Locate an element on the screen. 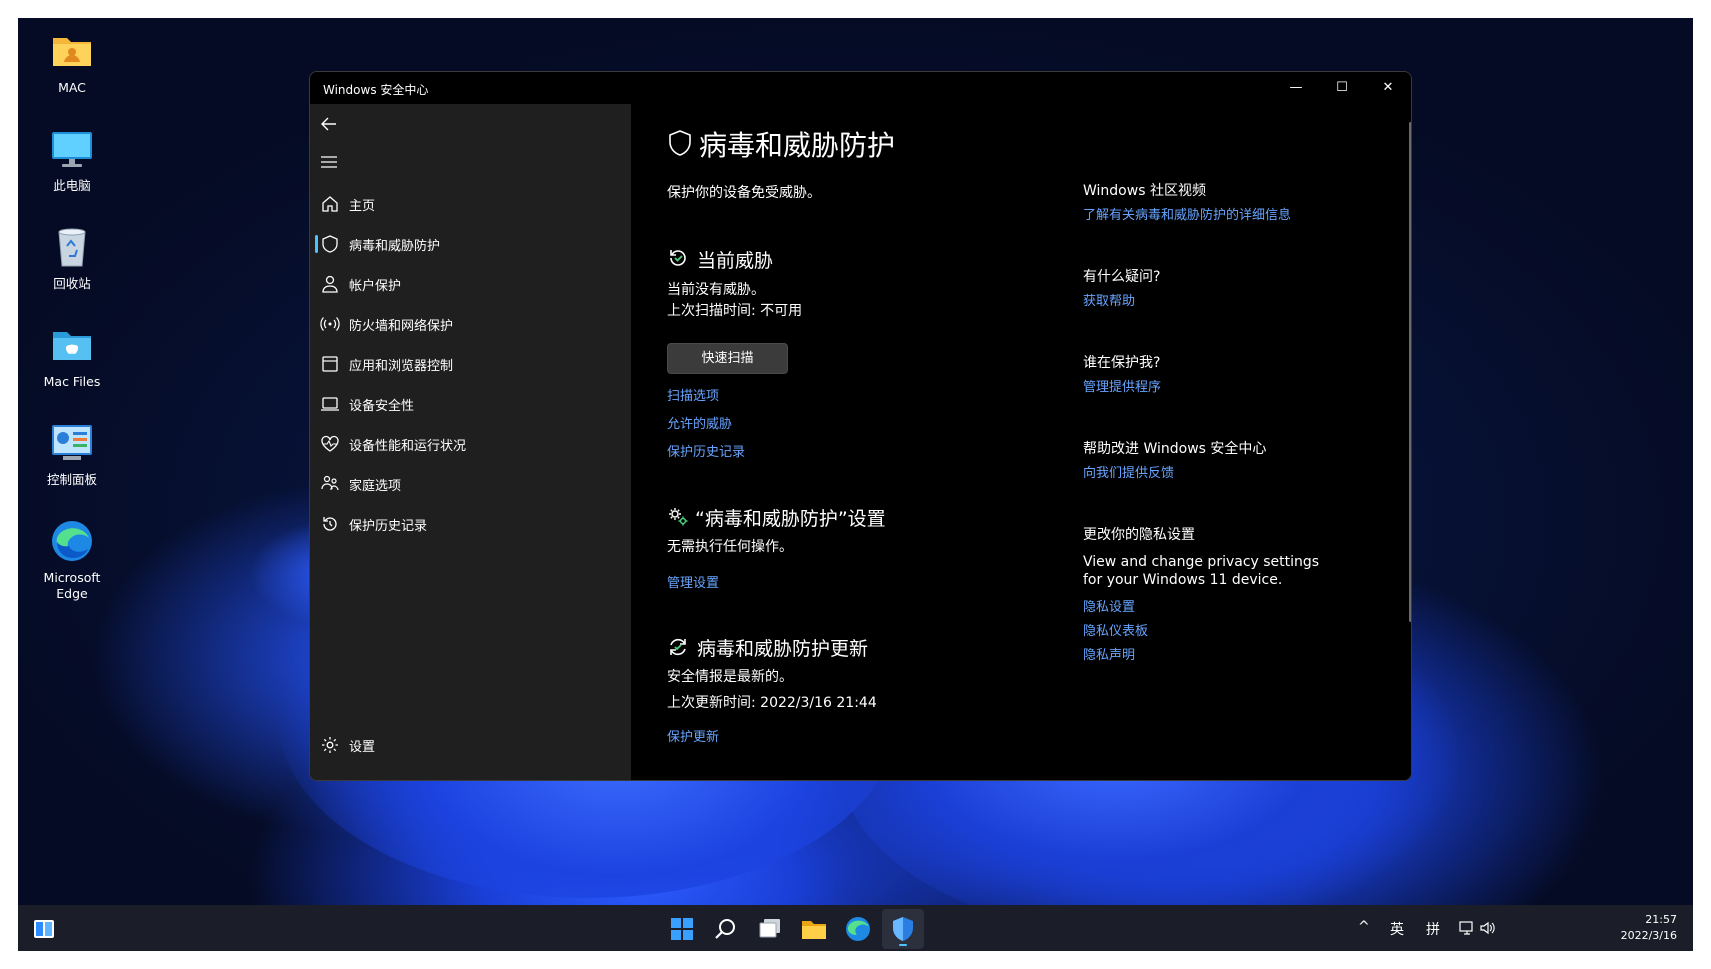 The height and width of the screenshot is (969, 1711). current-threats-heading: 当前威胁 is located at coordinates (735, 261).